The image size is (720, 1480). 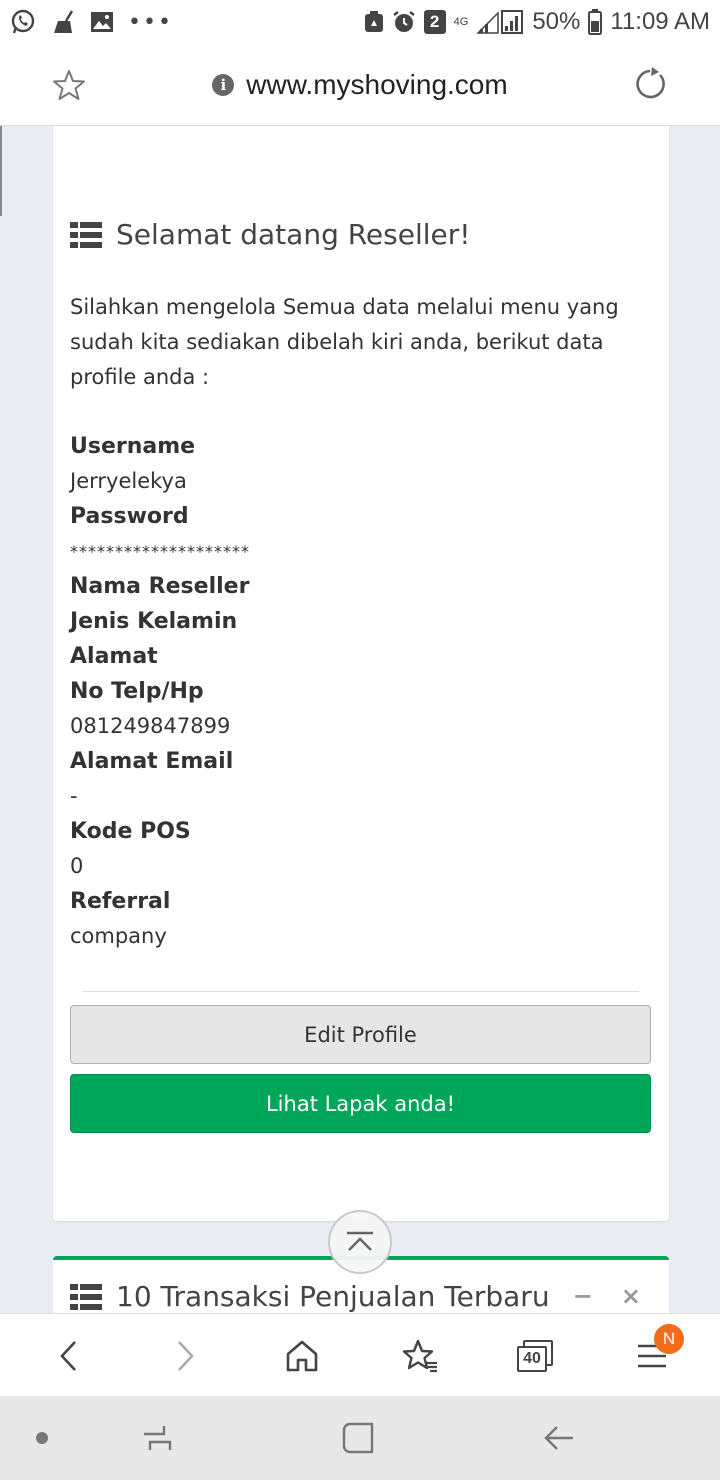 I want to click on bookmark-list-icon, so click(x=419, y=1355).